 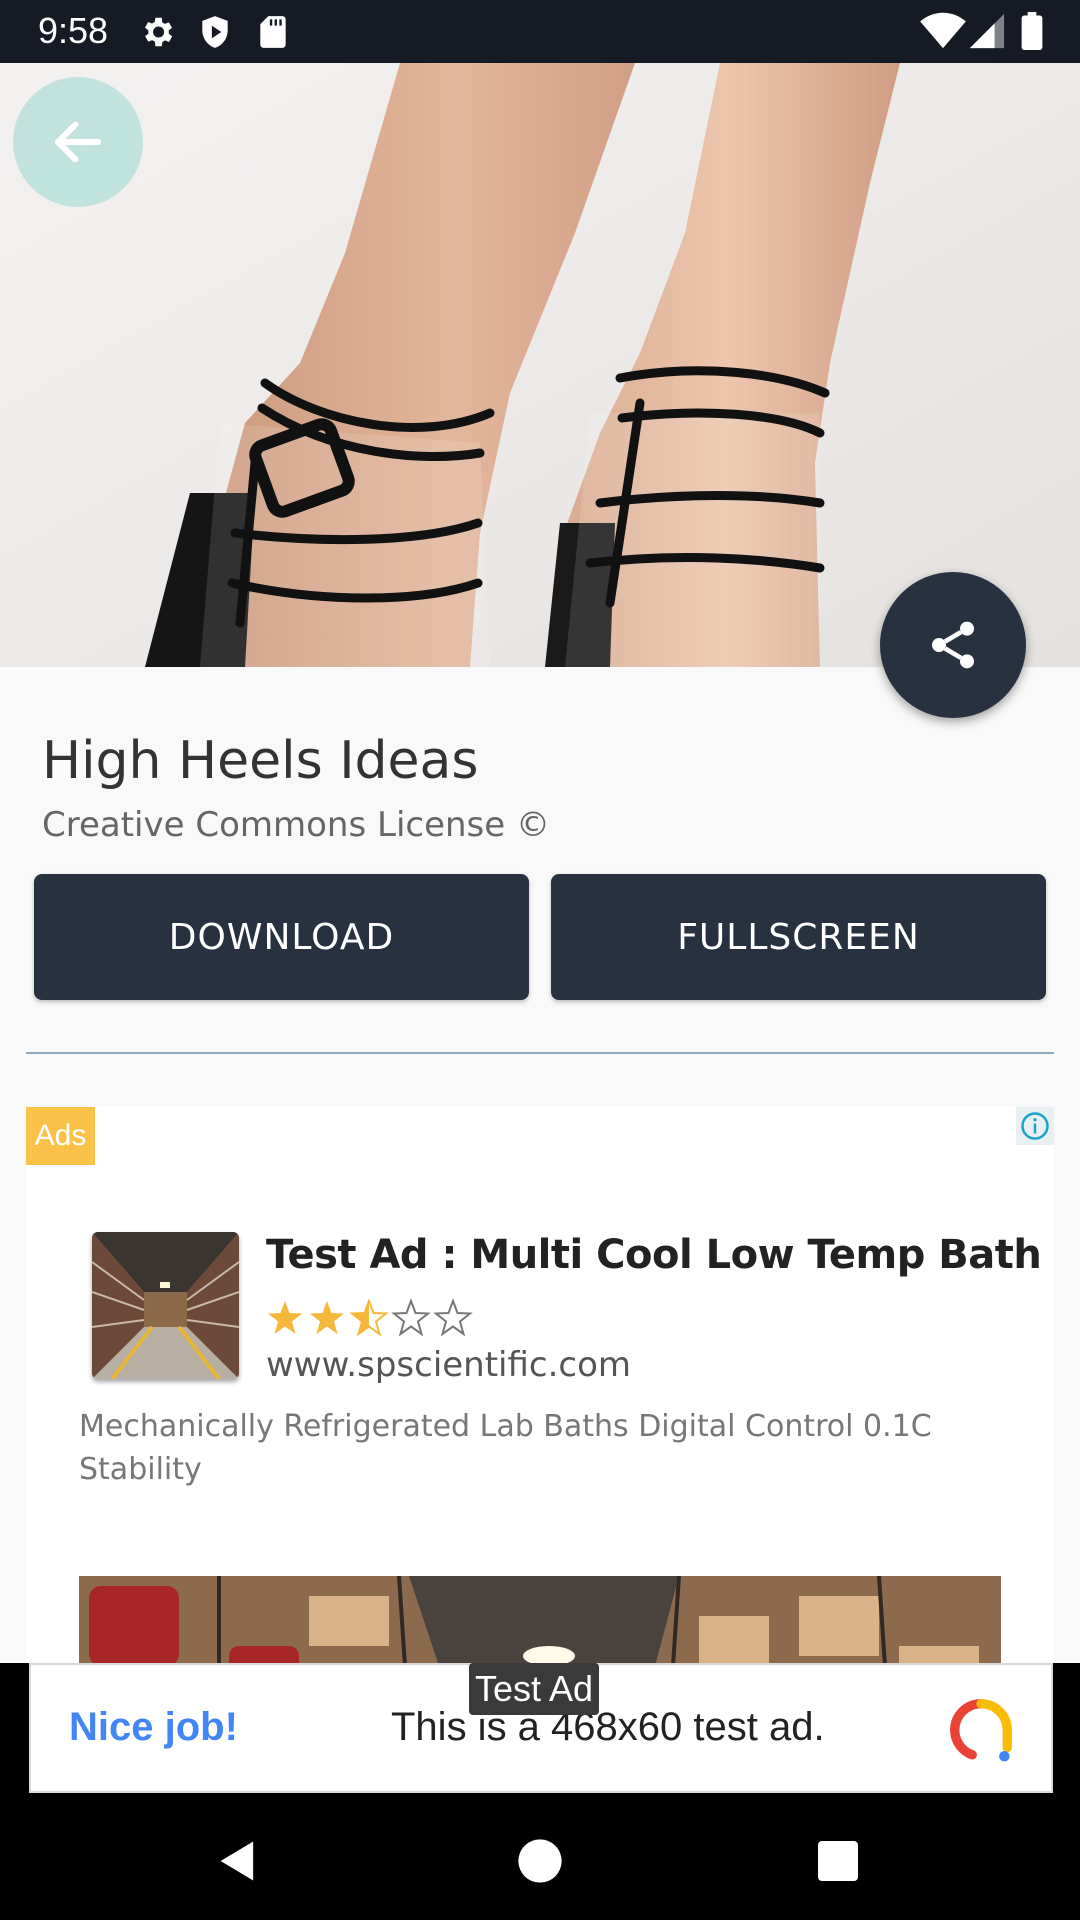 I want to click on wifi-icon, so click(x=943, y=30).